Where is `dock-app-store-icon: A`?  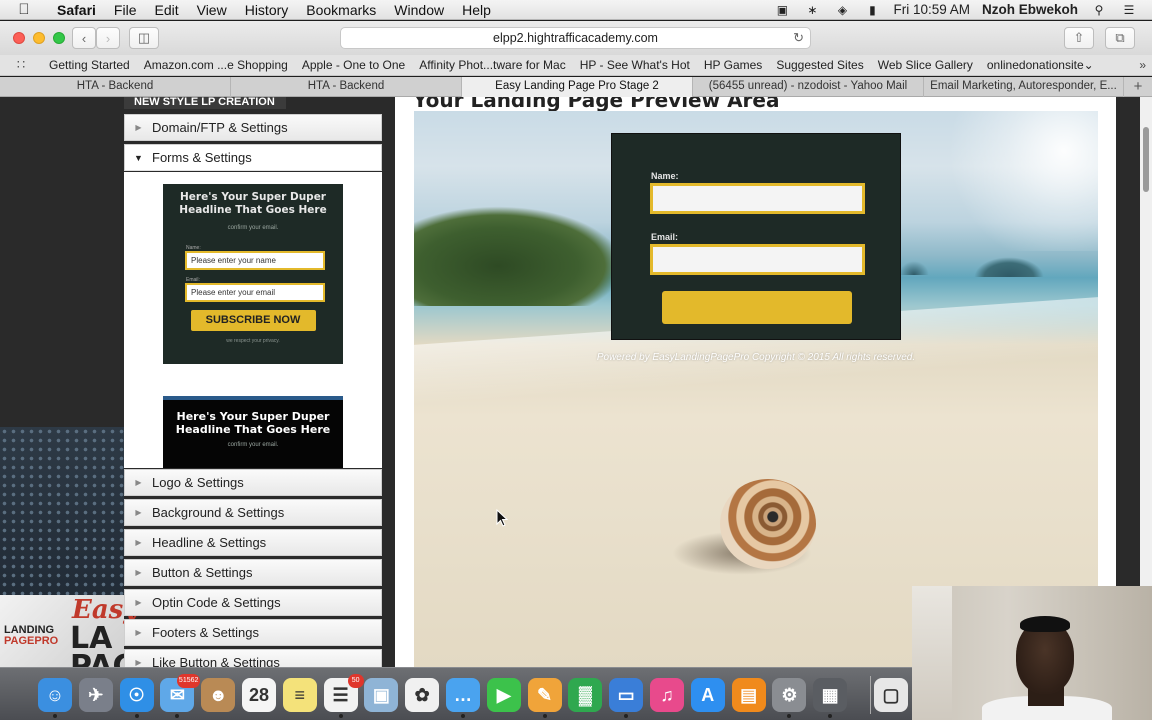 dock-app-store-icon: A is located at coordinates (707, 695).